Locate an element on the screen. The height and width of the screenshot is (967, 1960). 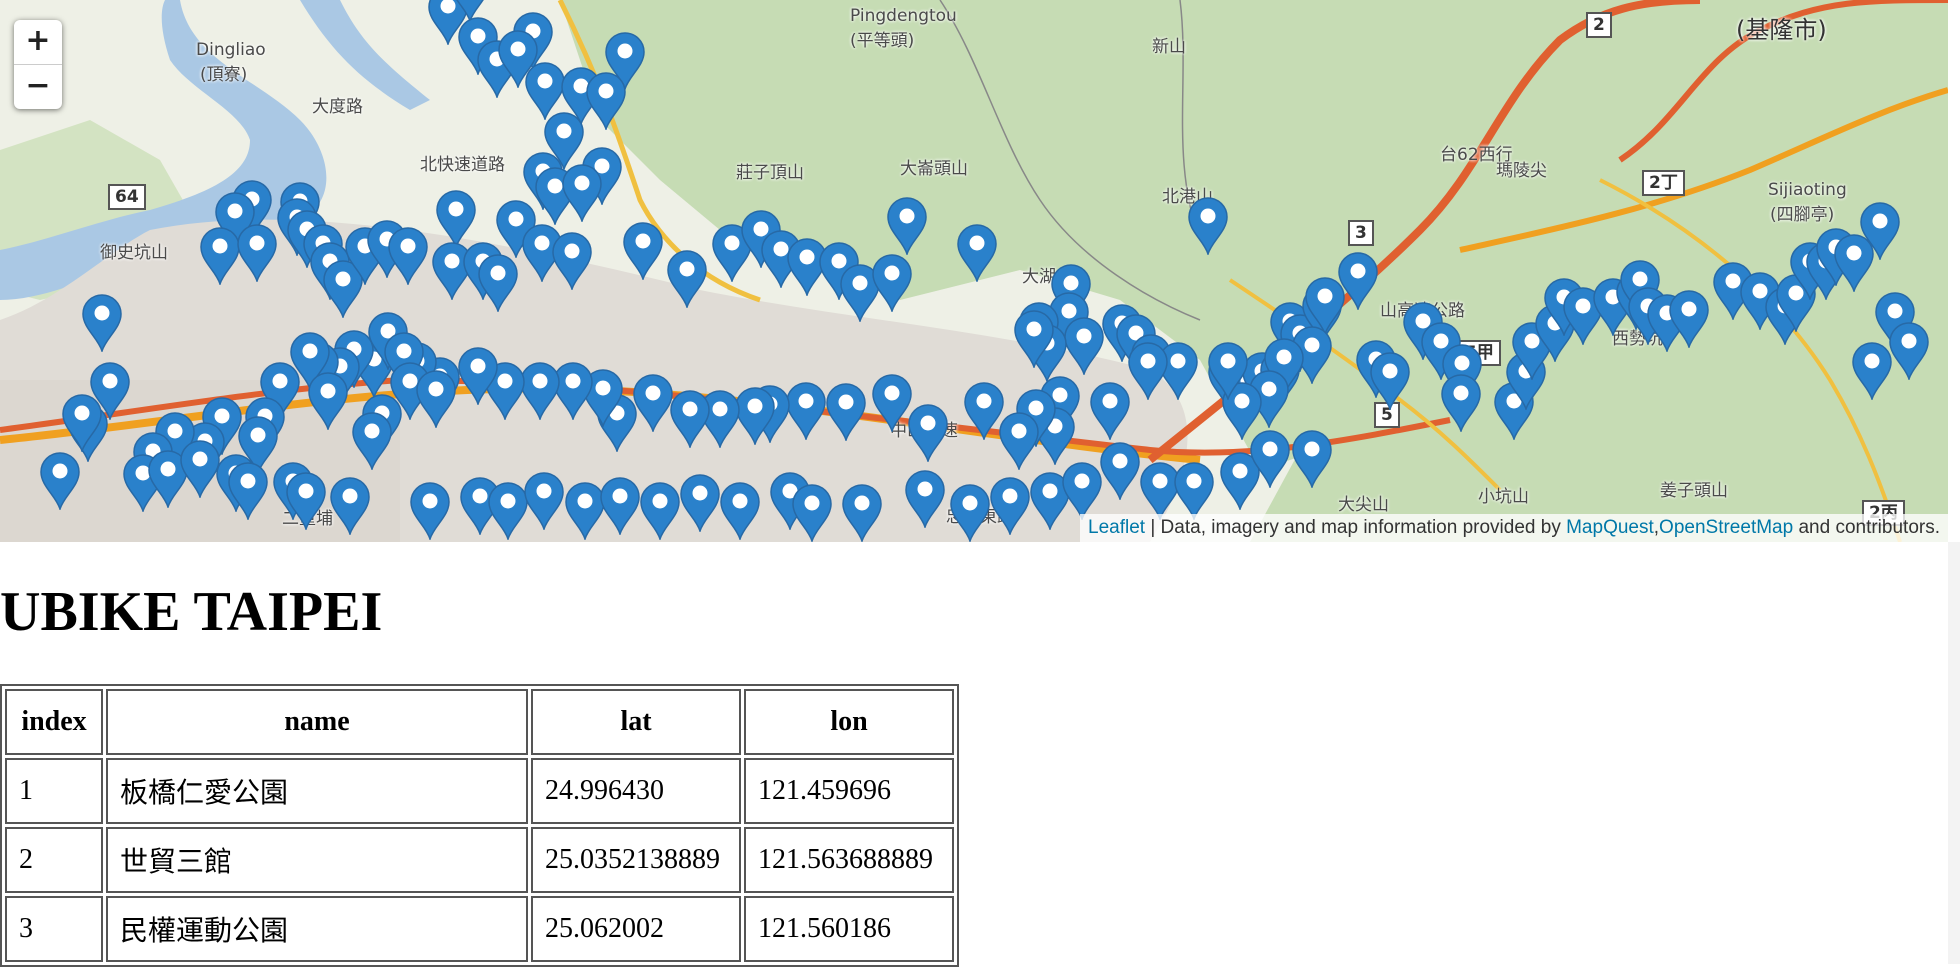
cell-name: 板橋仁愛公園 is located at coordinates (317, 791).